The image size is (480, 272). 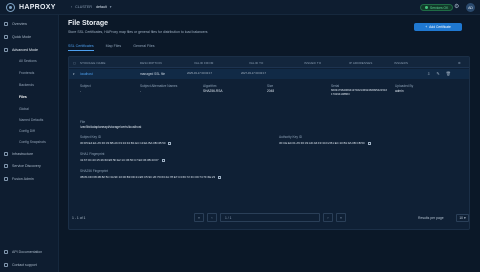 I want to click on gear-icon: ⚙, so click(x=456, y=7).